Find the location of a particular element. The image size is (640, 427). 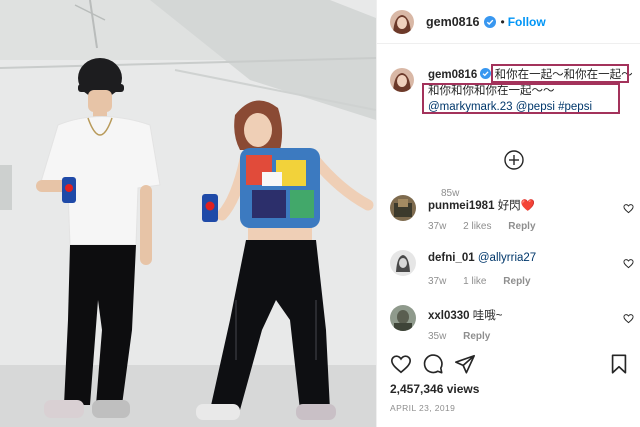

commenter-username: xxl0330 is located at coordinates (449, 316).